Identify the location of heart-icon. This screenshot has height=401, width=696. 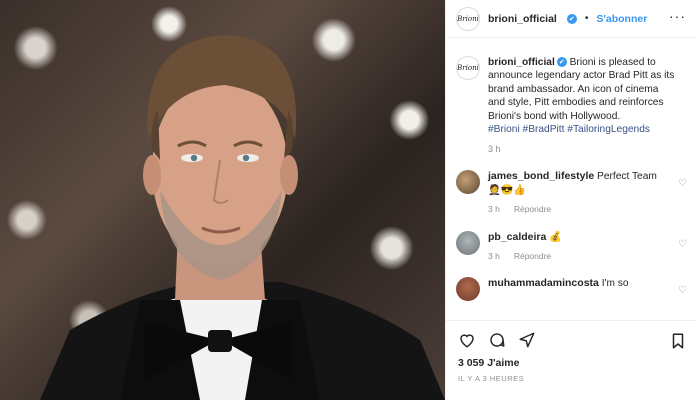
(467, 340).